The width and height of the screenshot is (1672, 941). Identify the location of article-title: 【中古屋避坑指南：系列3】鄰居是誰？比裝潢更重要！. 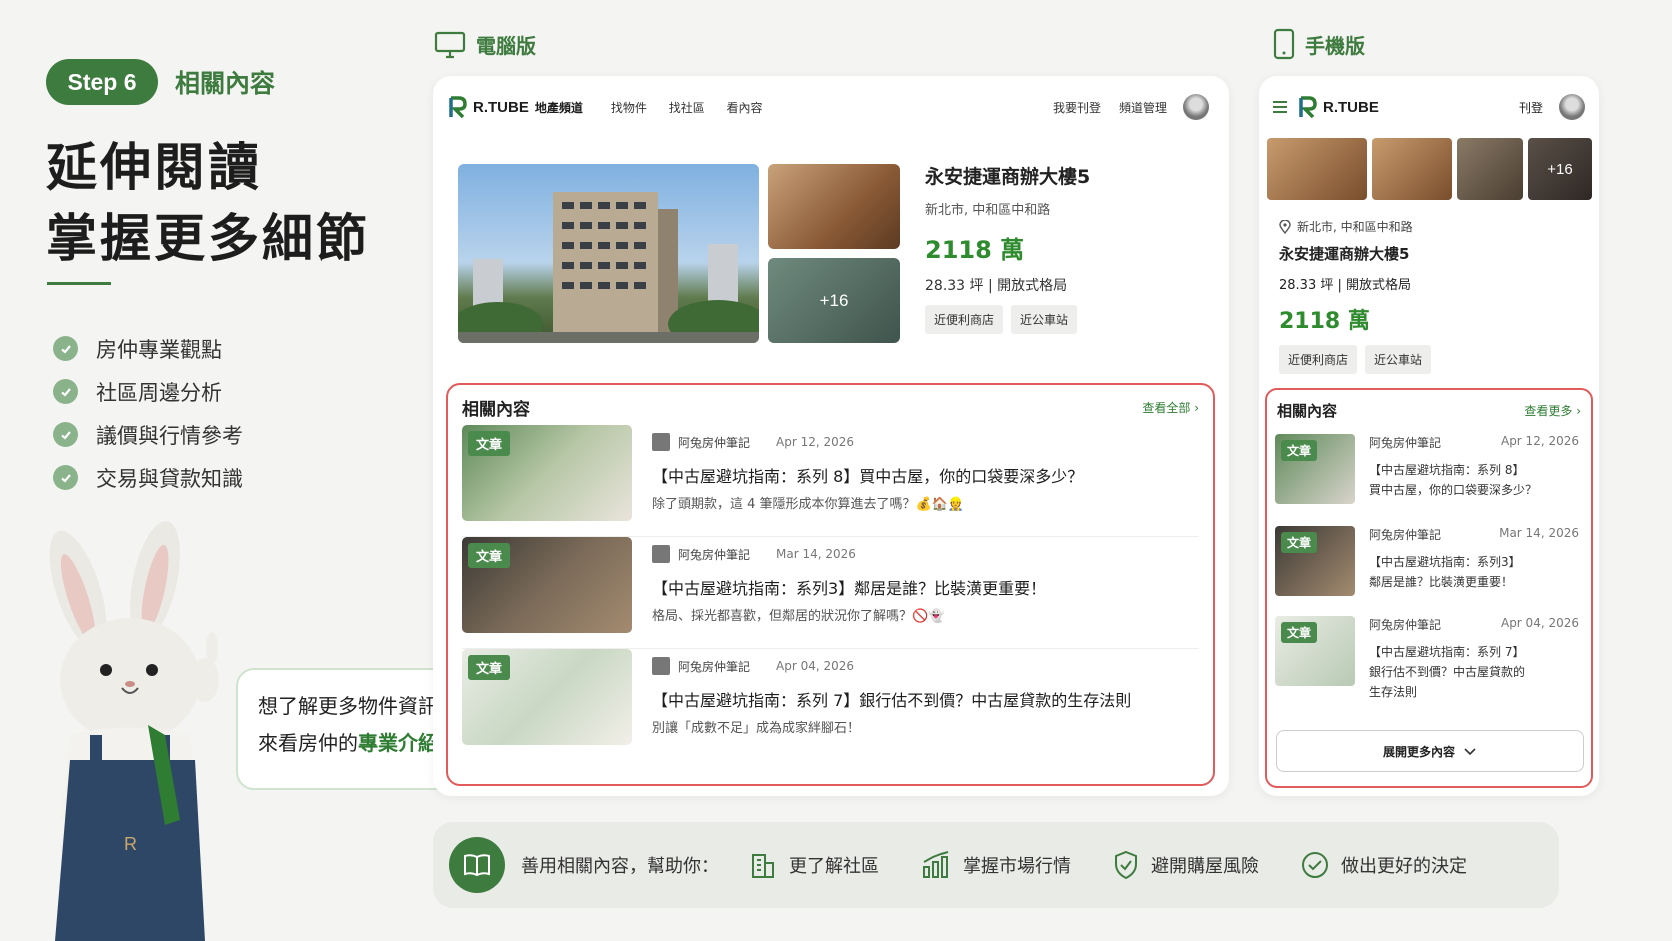
(849, 587).